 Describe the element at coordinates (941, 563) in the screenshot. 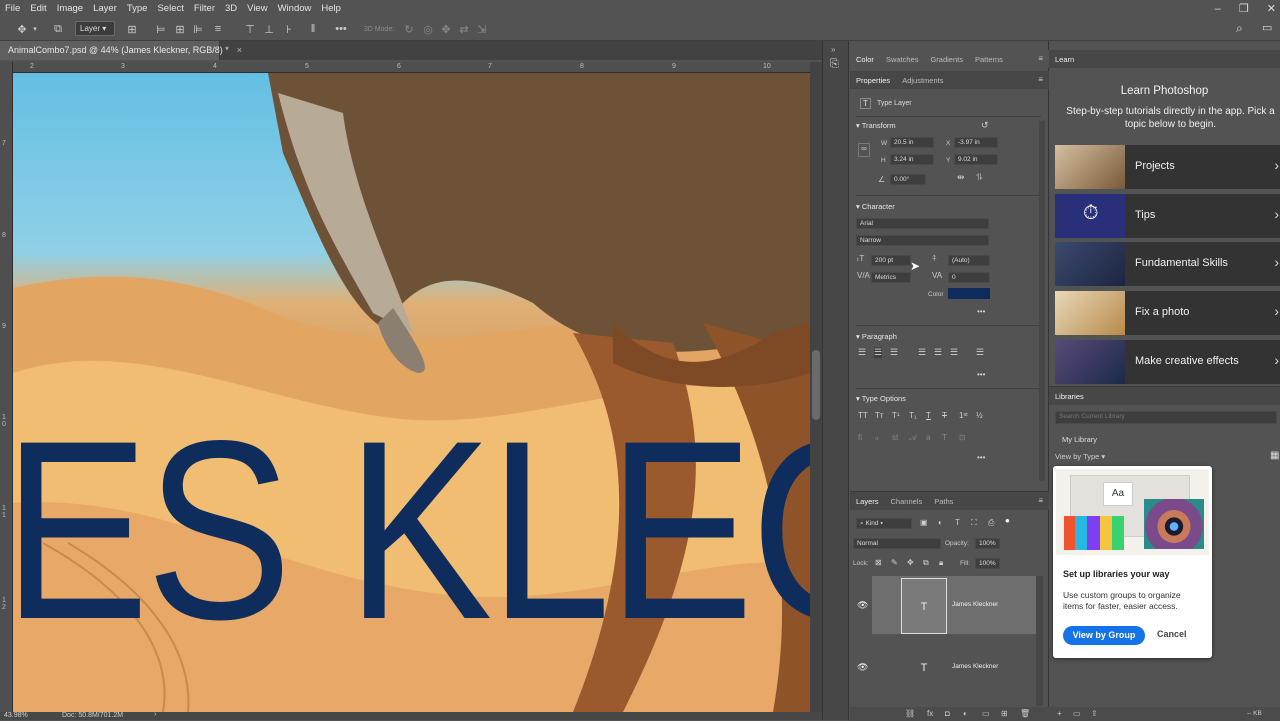

I see `lock-all-icon: 🔒︎` at that location.